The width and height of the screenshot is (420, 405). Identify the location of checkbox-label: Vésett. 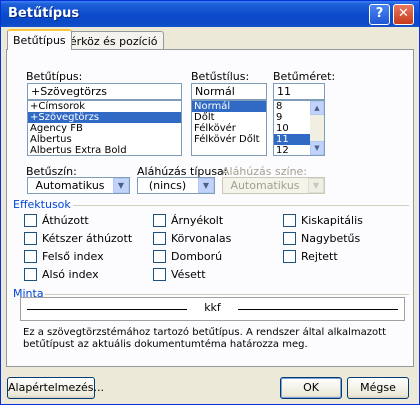
(188, 274).